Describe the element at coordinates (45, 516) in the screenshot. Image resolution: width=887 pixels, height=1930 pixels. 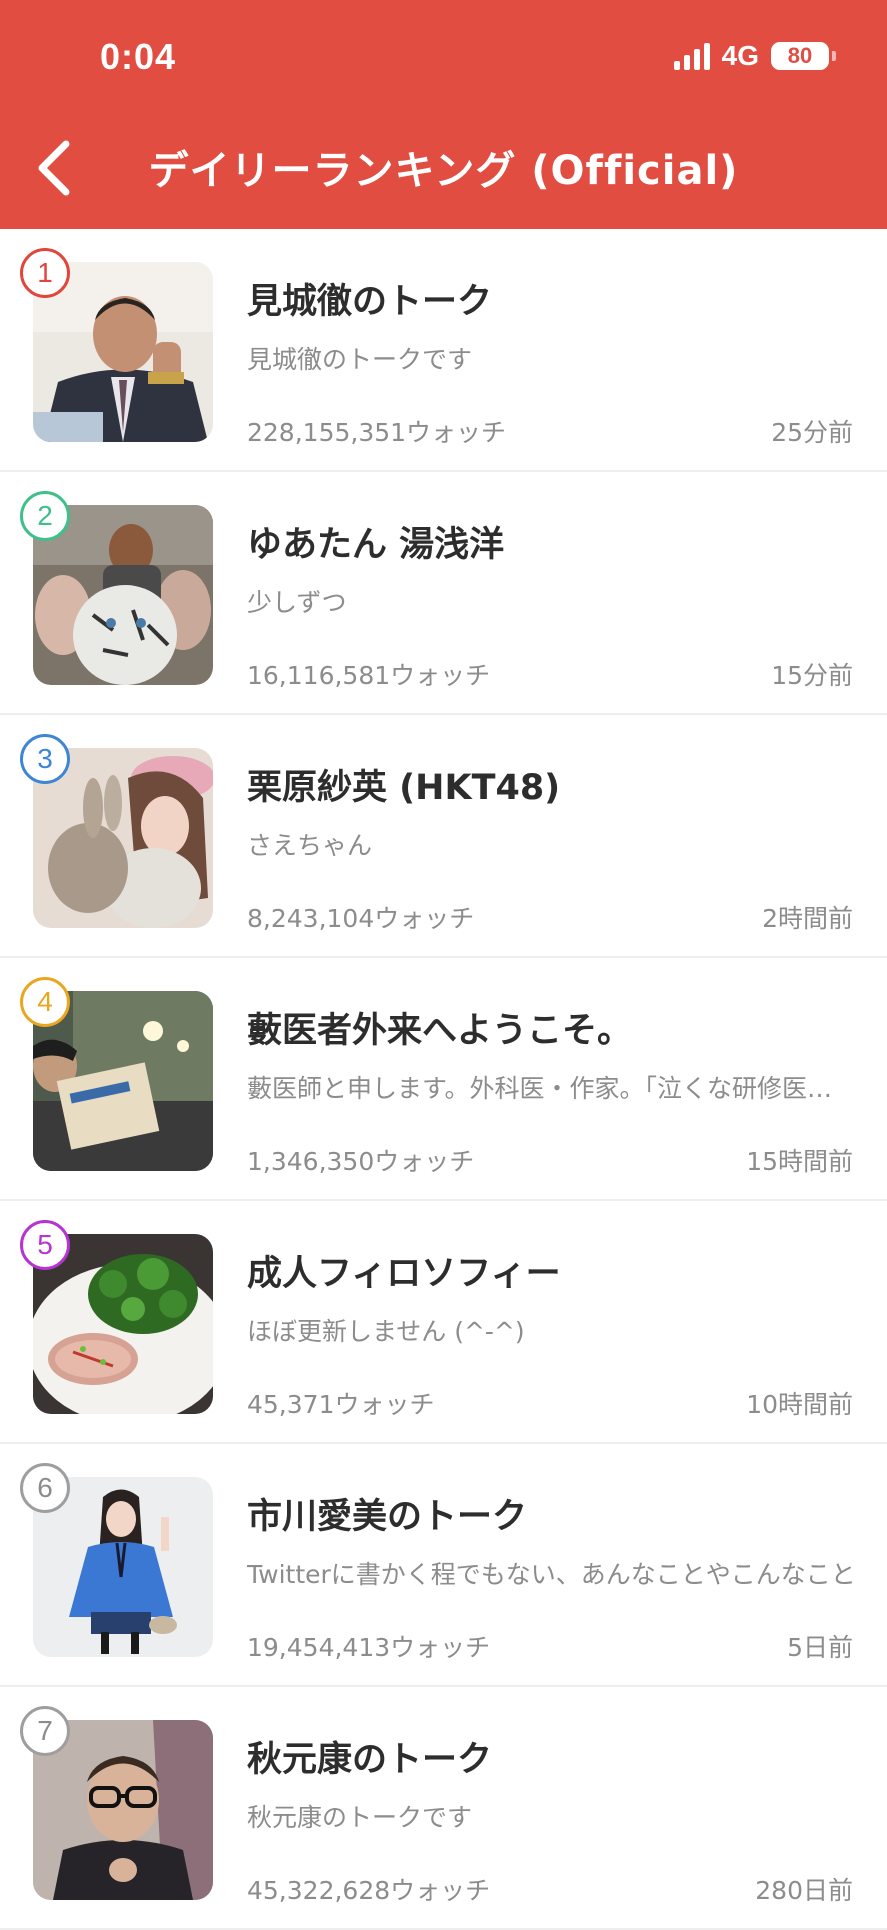
I see `rank-badge: 2` at that location.